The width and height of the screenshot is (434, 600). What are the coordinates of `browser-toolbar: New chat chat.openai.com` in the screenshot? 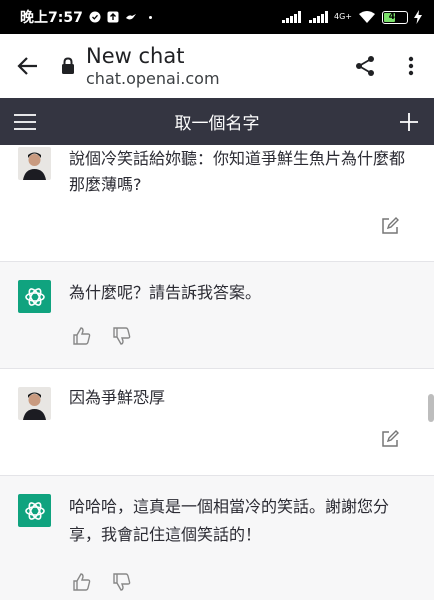 It's located at (217, 66).